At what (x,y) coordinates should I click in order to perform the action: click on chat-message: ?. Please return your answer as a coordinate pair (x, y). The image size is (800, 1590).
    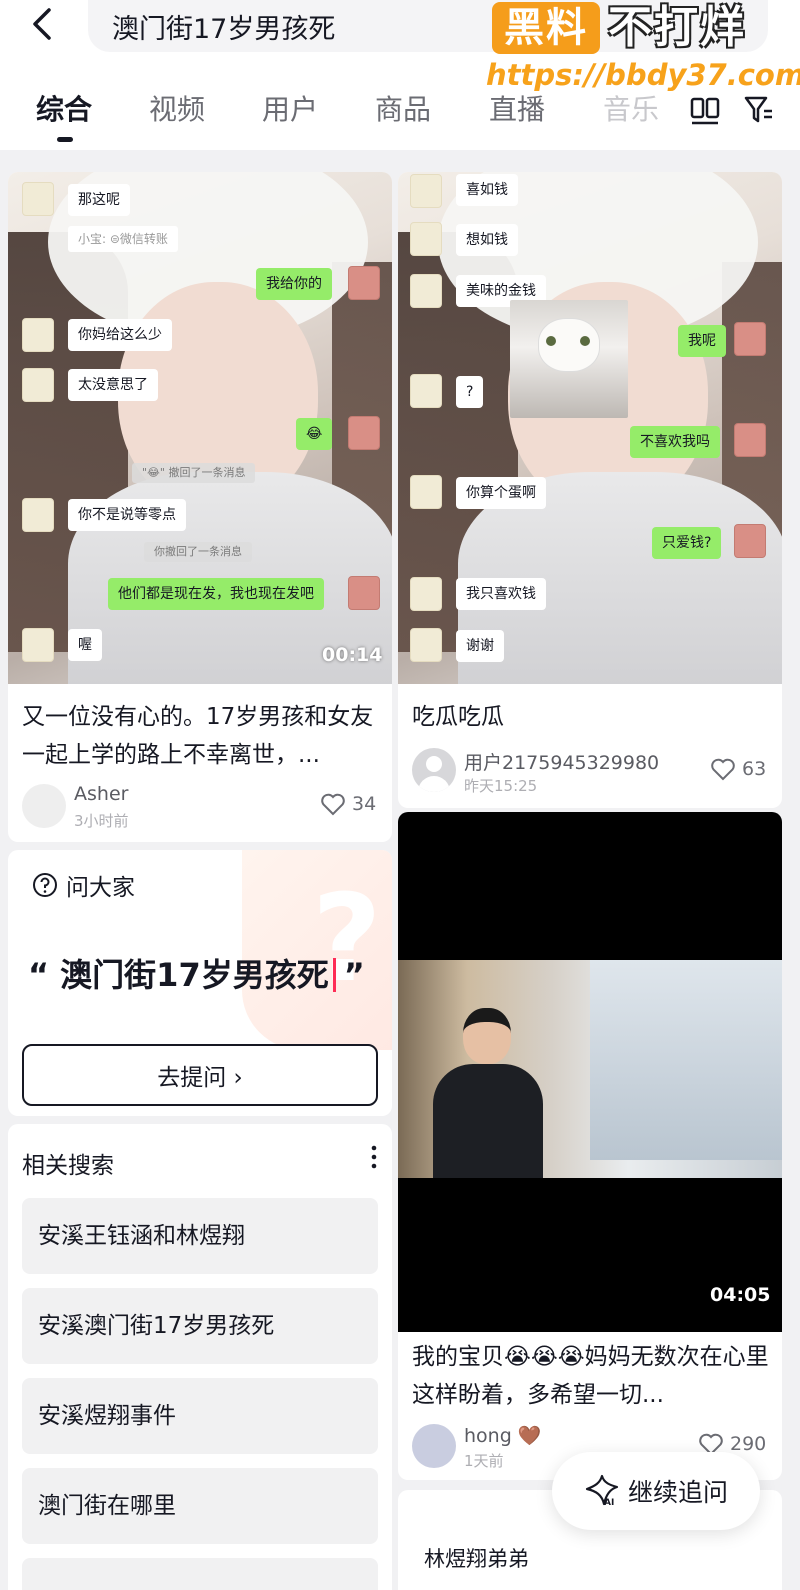
    Looking at the image, I should click on (470, 392).